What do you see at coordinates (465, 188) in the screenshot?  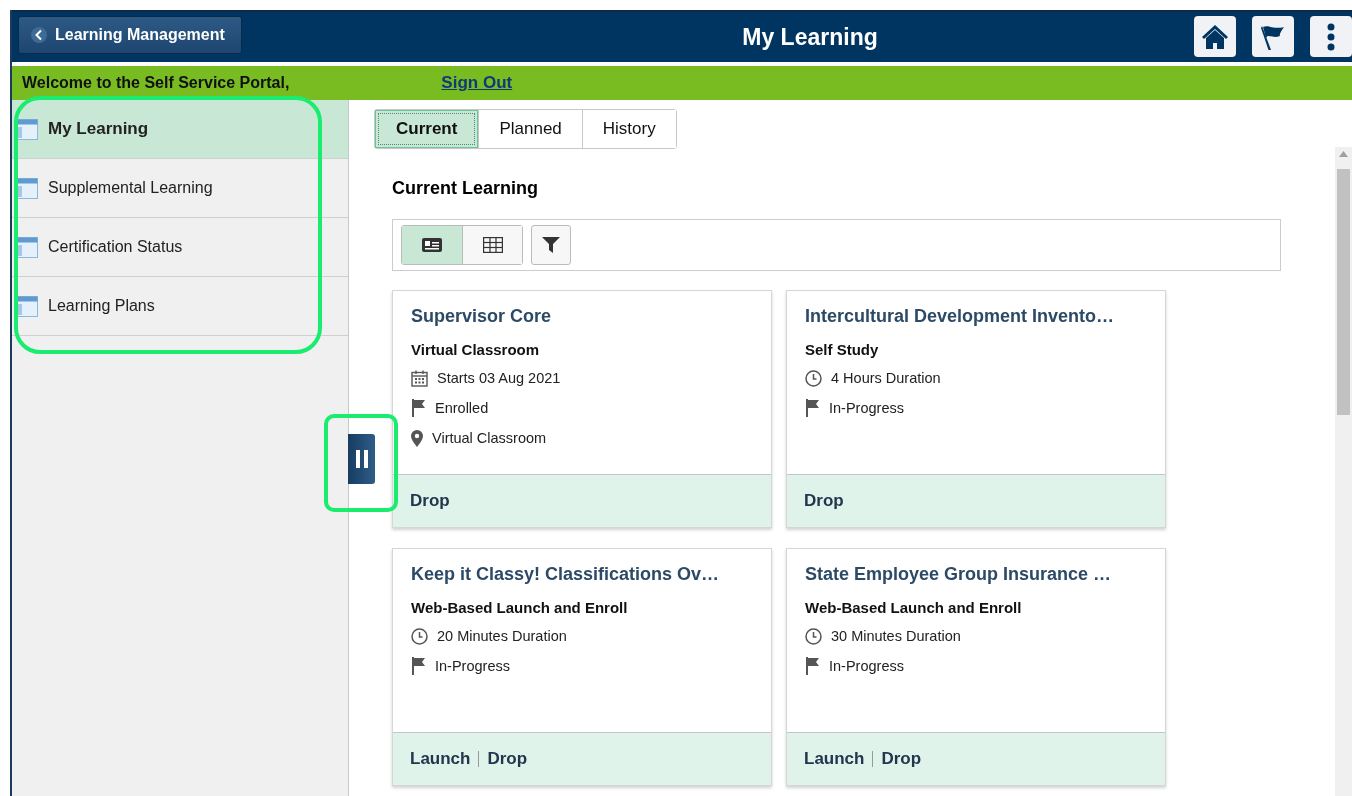 I see `section-title: Current Learning` at bounding box center [465, 188].